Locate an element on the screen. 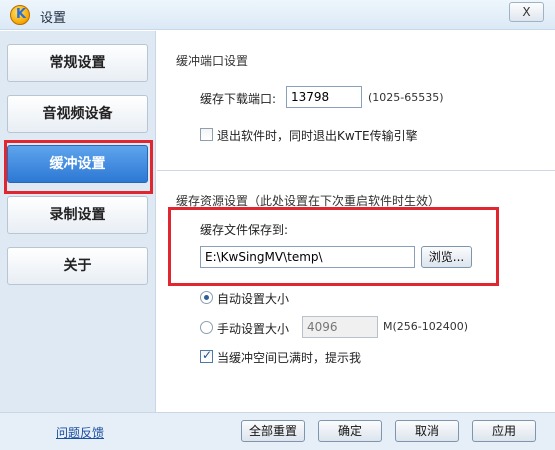  window-title: 设置 is located at coordinates (53, 18).